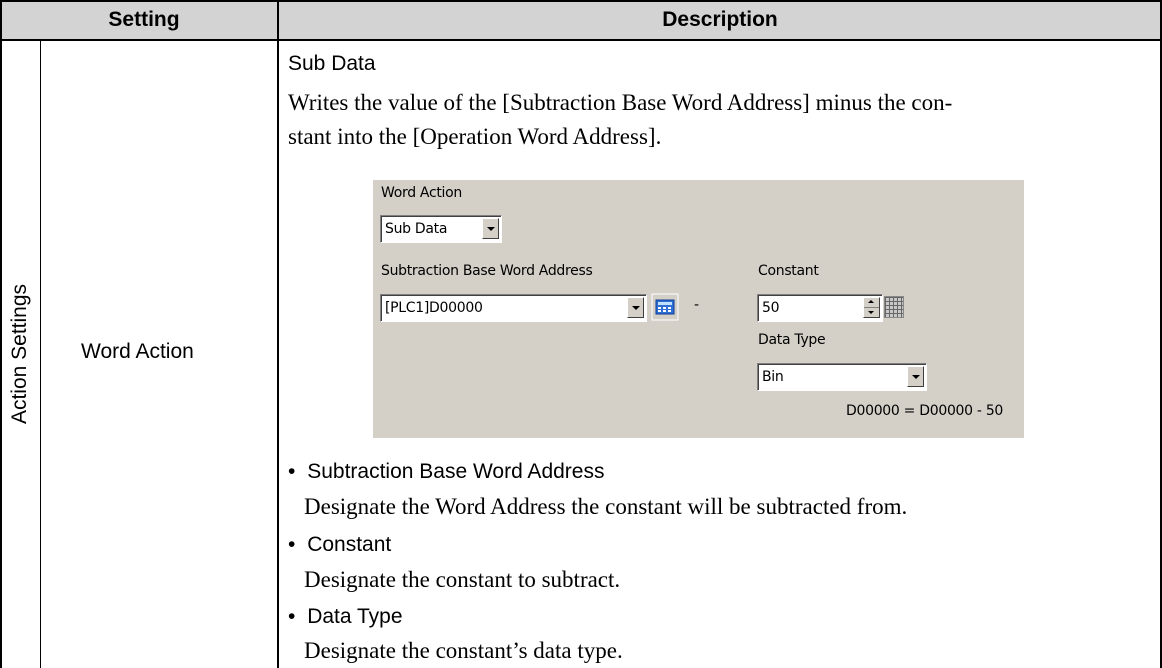  What do you see at coordinates (771, 308) in the screenshot?
I see `constant-input-value: 50` at bounding box center [771, 308].